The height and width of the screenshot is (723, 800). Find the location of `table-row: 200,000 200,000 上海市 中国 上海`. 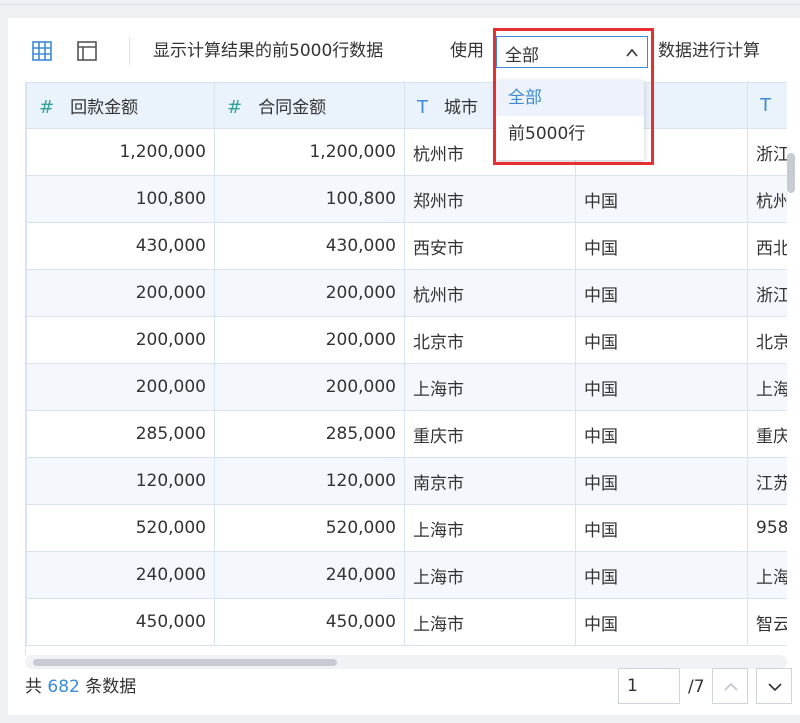

table-row: 200,000 200,000 上海市 中国 上海 is located at coordinates (406, 387).